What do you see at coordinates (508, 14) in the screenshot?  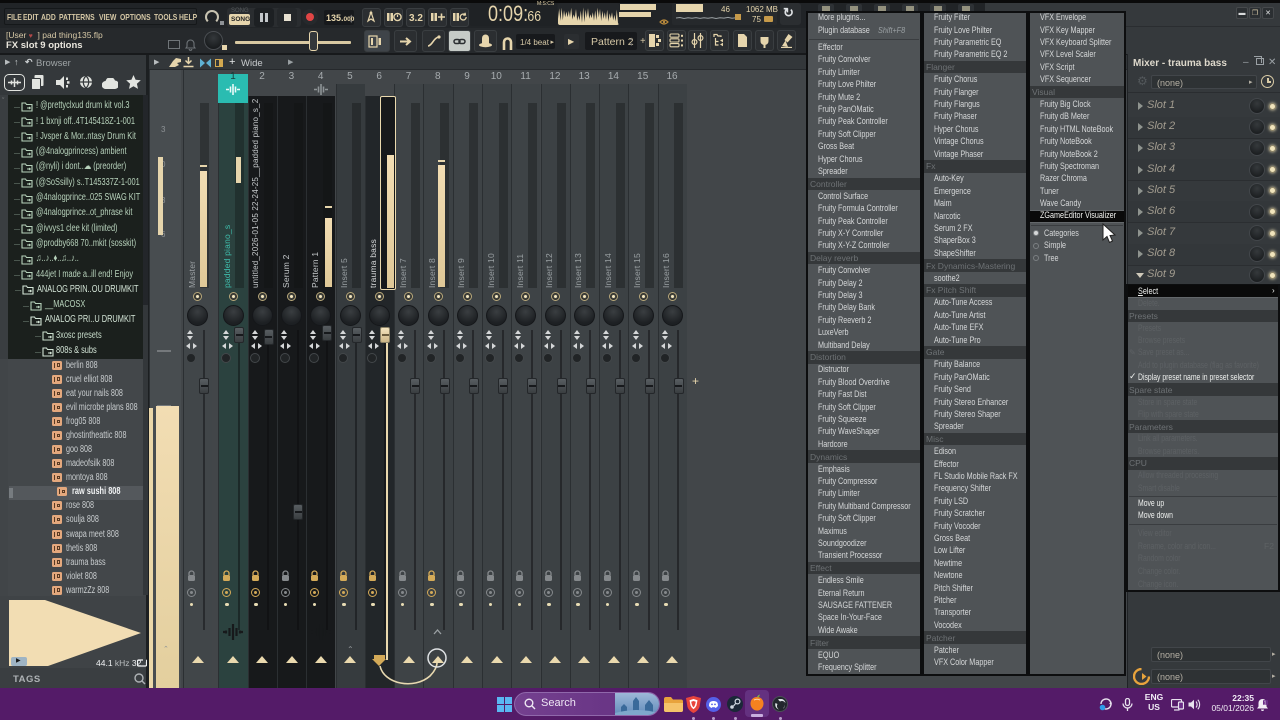 I see `svg-text: 0:09:` at bounding box center [508, 14].